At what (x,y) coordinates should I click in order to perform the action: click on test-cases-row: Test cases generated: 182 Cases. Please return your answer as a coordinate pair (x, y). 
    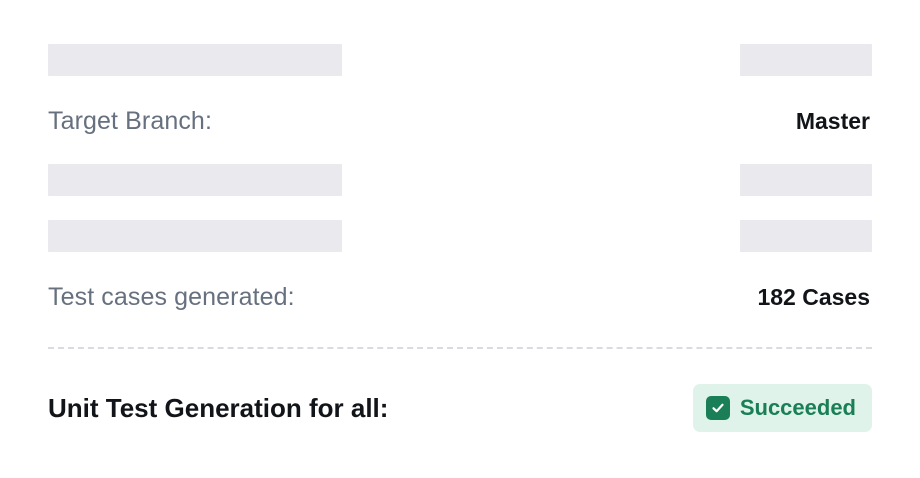
    Looking at the image, I should click on (460, 297).